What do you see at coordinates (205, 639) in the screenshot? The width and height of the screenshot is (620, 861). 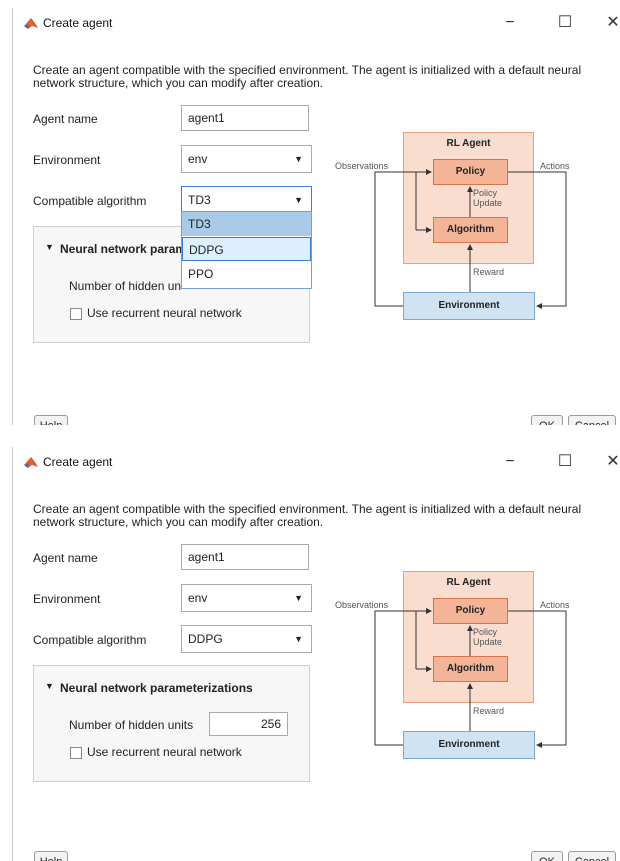 I see `algorithm-value: DDPG` at bounding box center [205, 639].